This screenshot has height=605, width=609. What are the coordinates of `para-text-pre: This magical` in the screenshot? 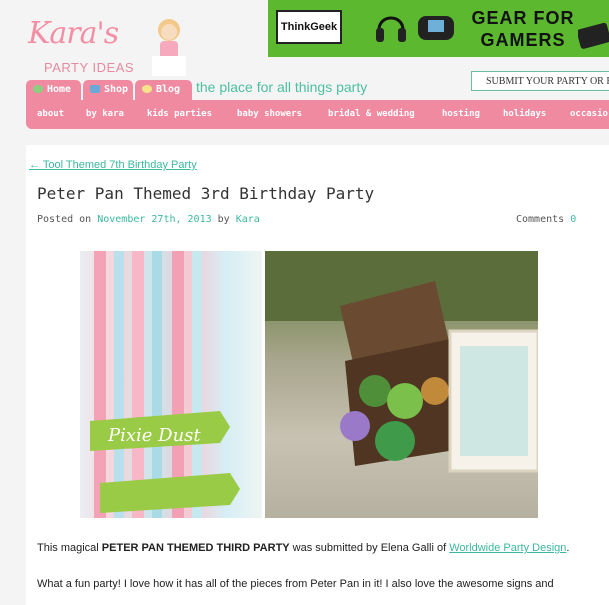 It's located at (69, 548).